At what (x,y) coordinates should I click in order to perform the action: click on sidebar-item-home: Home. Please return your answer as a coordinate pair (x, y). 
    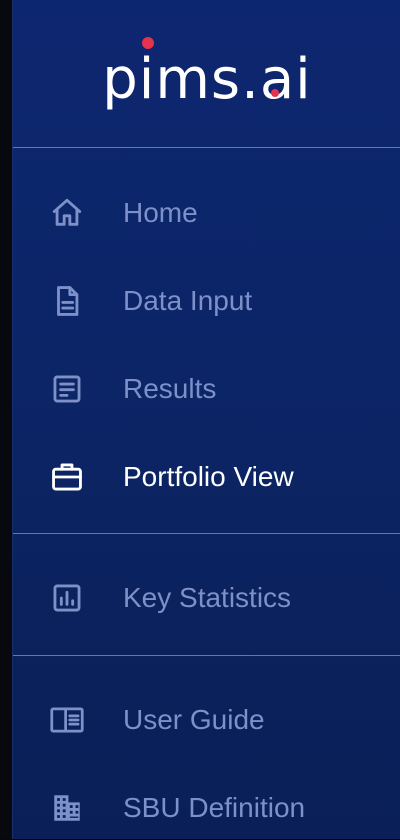
    Looking at the image, I should click on (206, 213).